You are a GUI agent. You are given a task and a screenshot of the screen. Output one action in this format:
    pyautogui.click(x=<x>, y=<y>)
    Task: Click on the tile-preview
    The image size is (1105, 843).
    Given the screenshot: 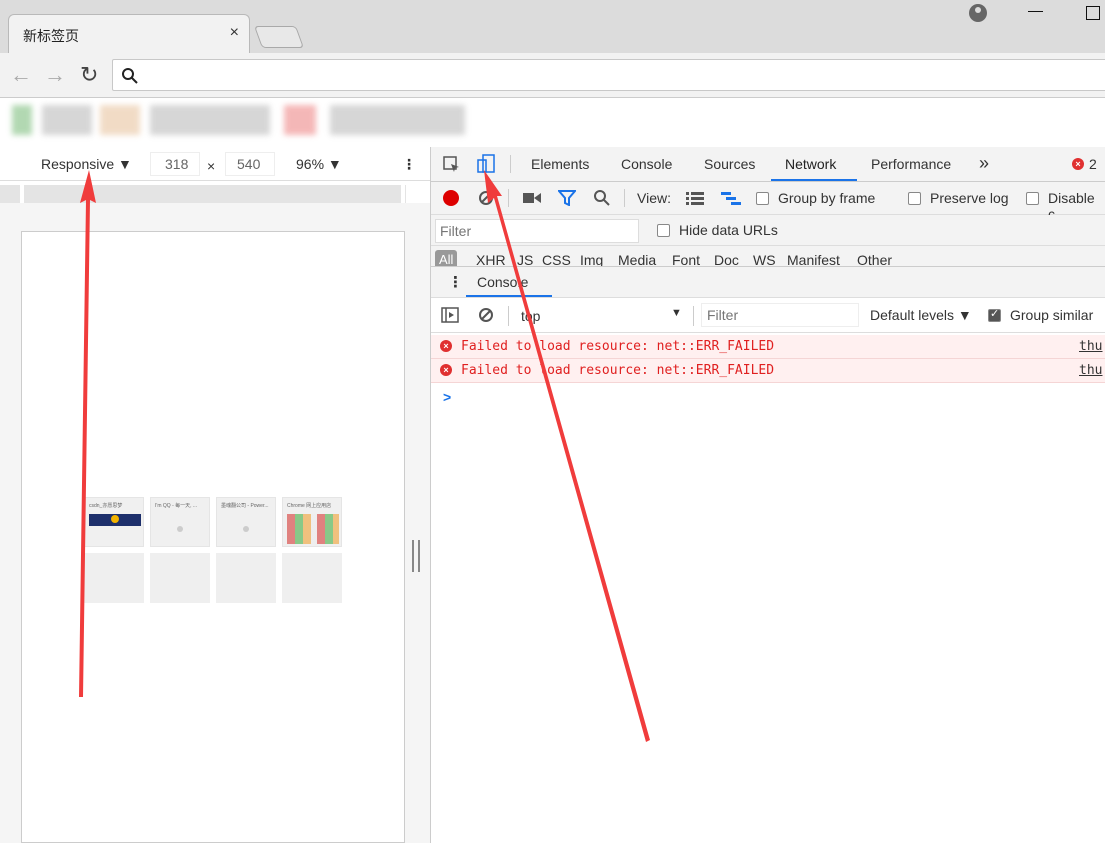 What is the action you would take?
    pyautogui.click(x=313, y=529)
    